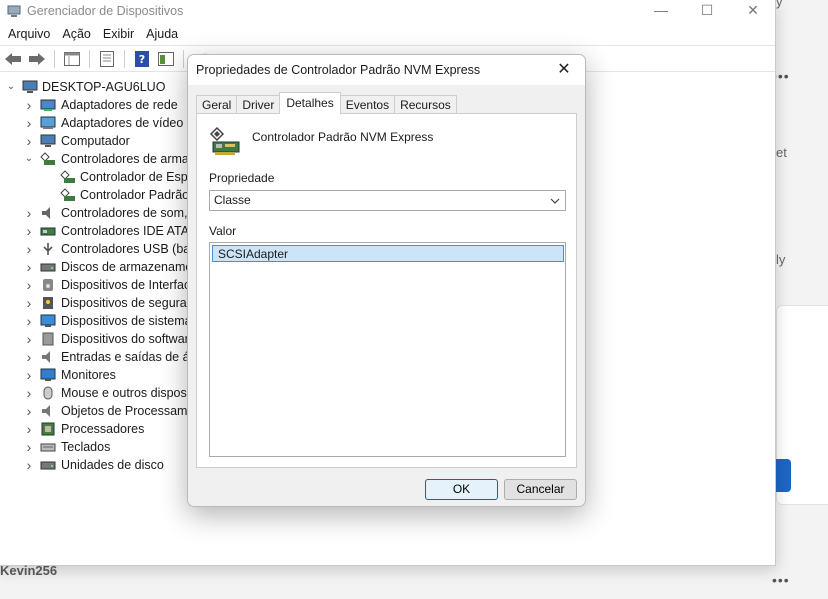 The image size is (828, 599). What do you see at coordinates (119, 105) in the screenshot?
I see `tree-item-label: Adaptadores de rede` at bounding box center [119, 105].